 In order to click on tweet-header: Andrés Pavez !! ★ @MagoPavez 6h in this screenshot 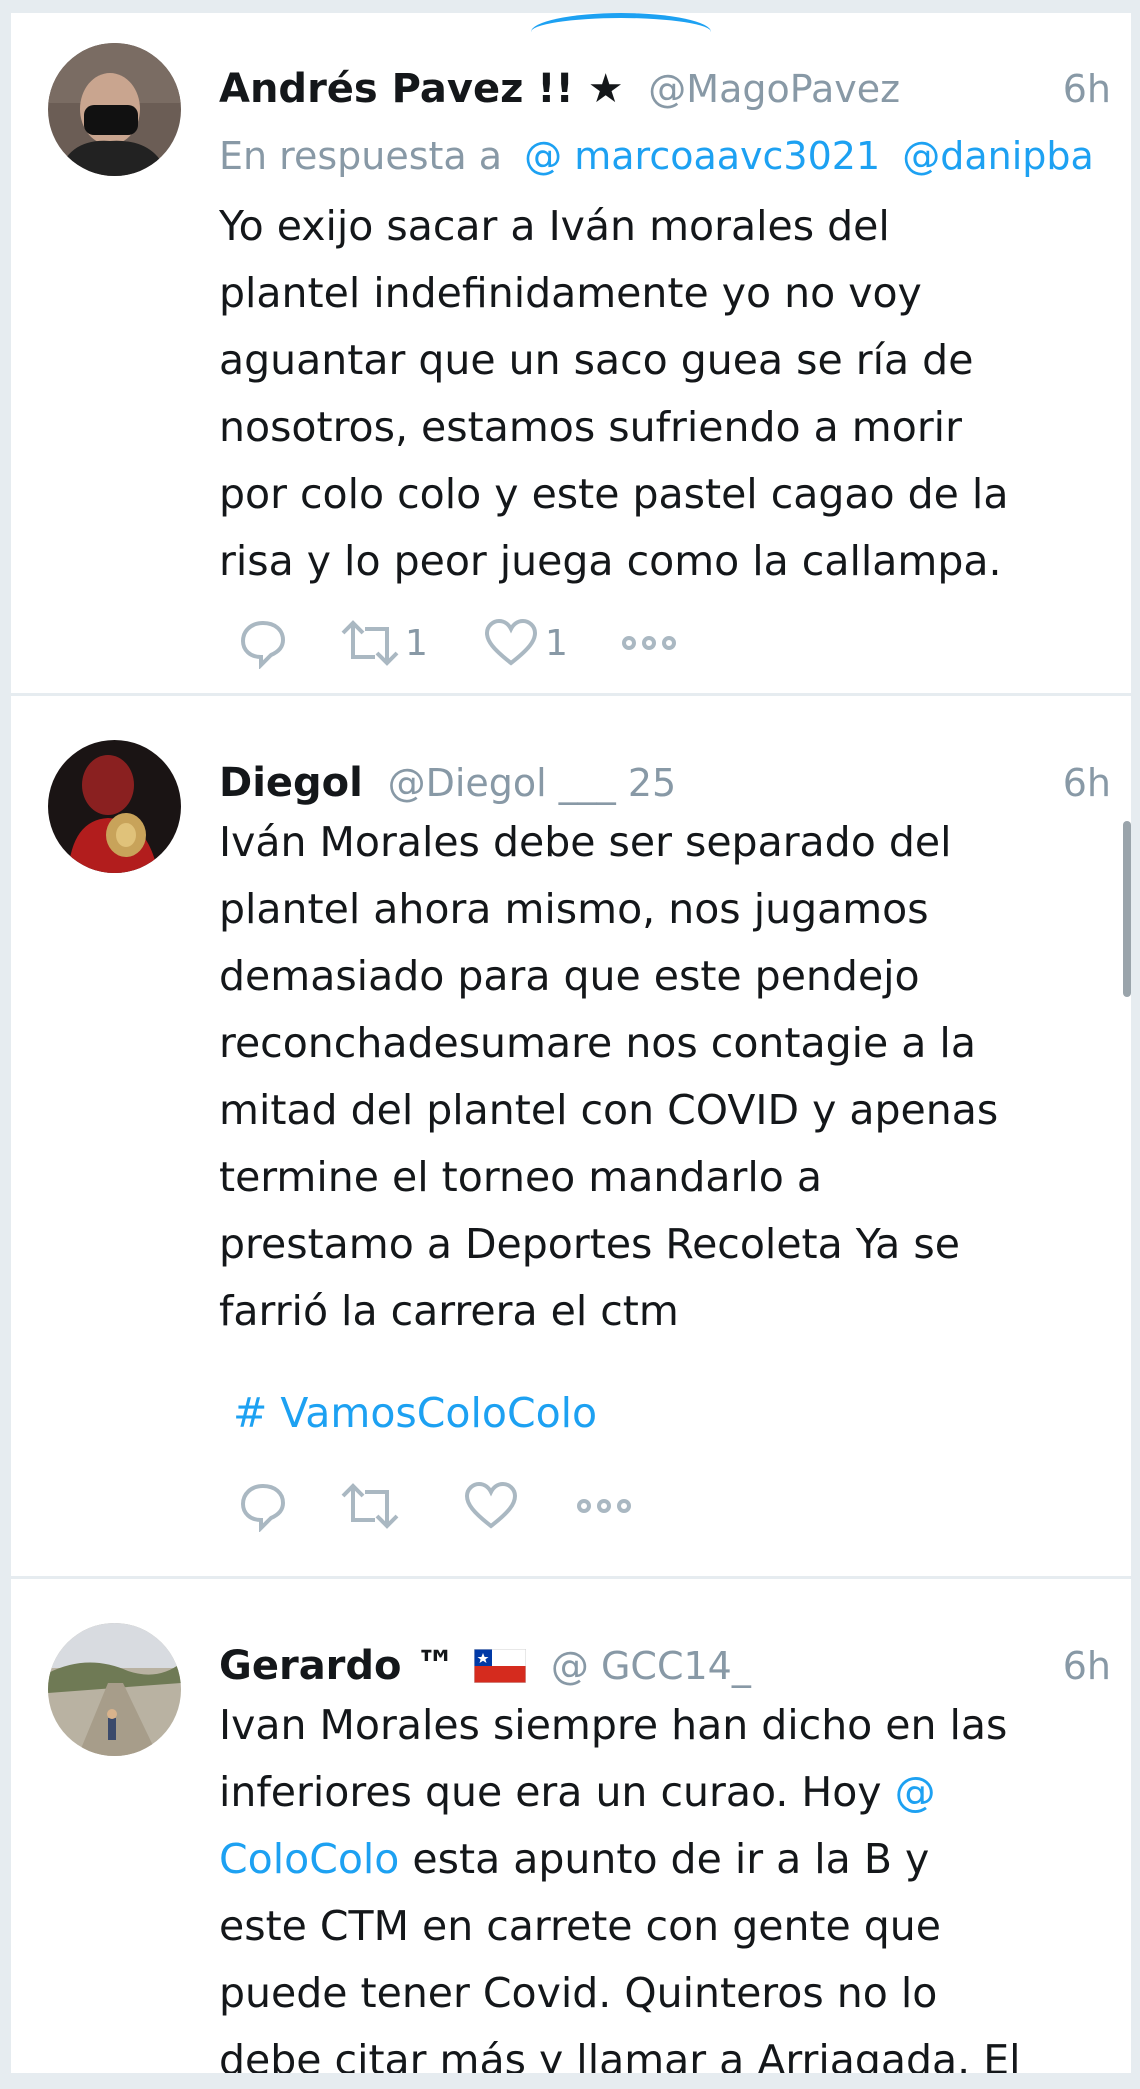, I will do `click(665, 89)`.